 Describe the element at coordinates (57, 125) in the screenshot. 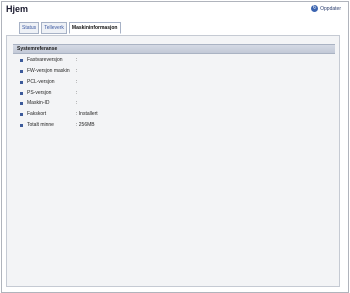

I see `info-row-total-memory: Totalt minne : 256MB` at that location.